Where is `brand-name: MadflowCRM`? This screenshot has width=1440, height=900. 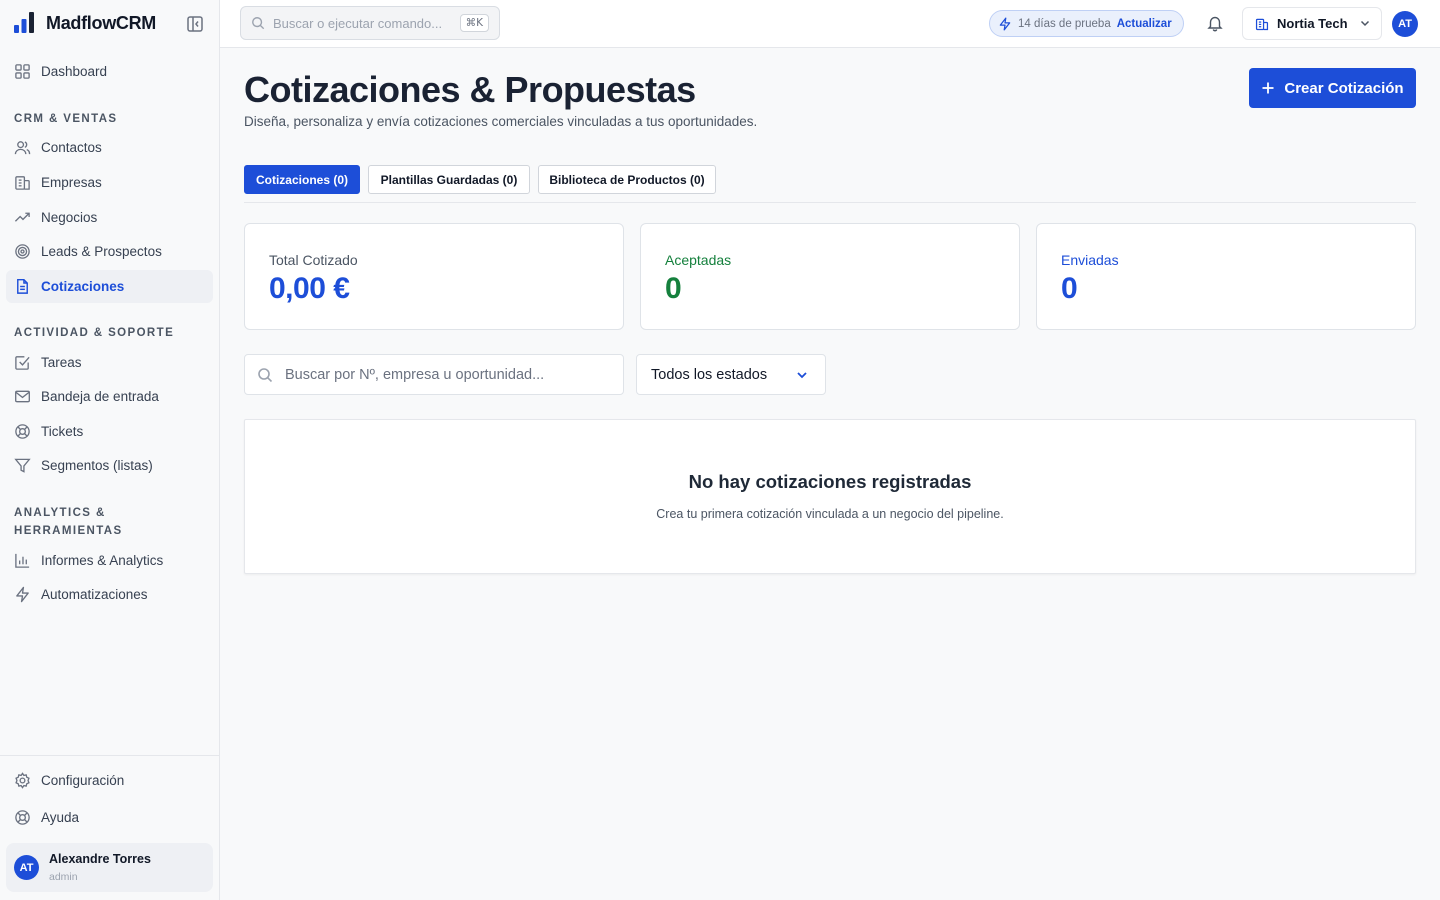
brand-name: MadflowCRM is located at coordinates (101, 22).